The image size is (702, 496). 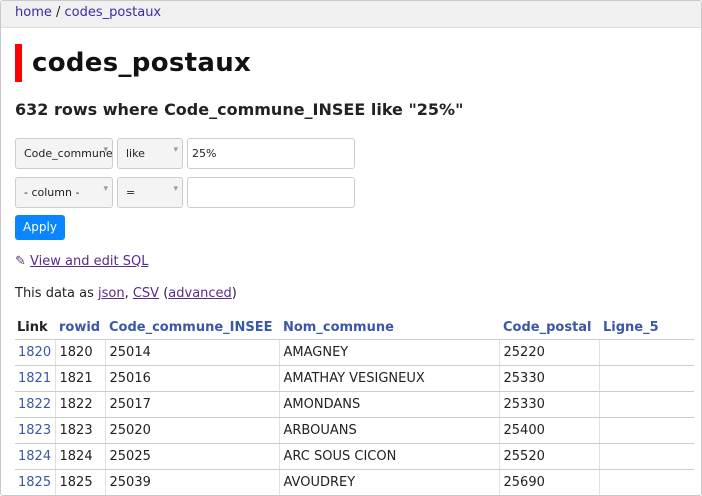 What do you see at coordinates (389, 430) in the screenshot?
I see `cell-nom-commune: ARBOUANS` at bounding box center [389, 430].